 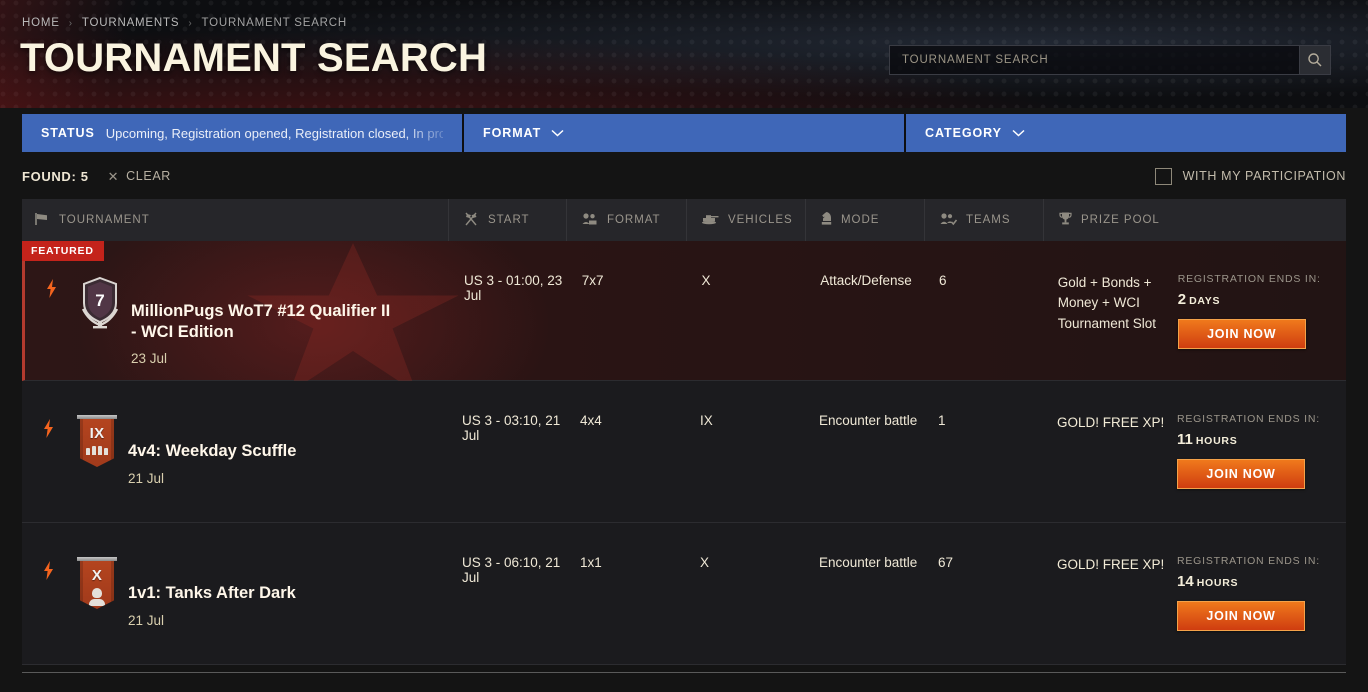 What do you see at coordinates (942, 280) in the screenshot?
I see `cell-teams: 6` at bounding box center [942, 280].